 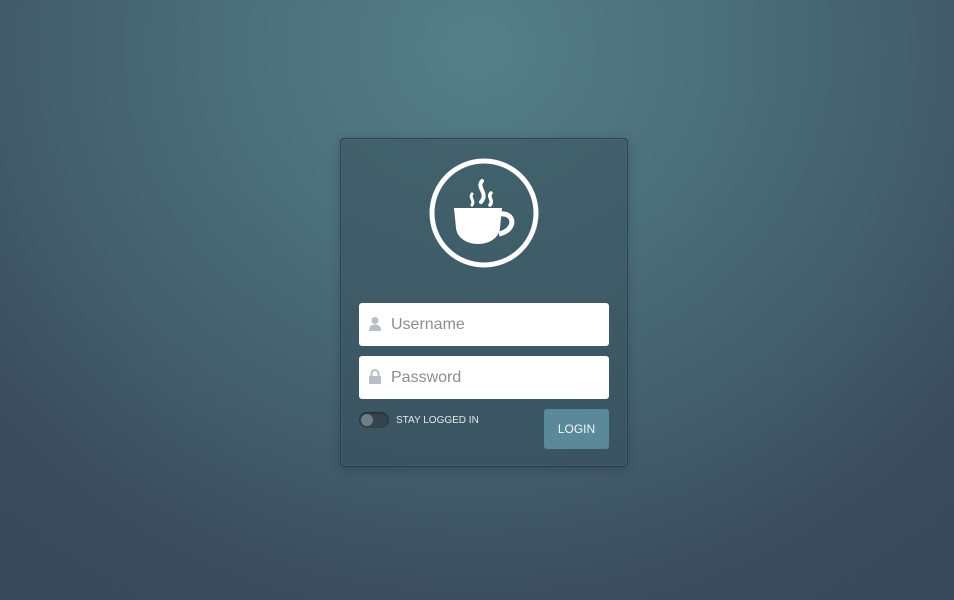 What do you see at coordinates (375, 324) in the screenshot?
I see `user-icon` at bounding box center [375, 324].